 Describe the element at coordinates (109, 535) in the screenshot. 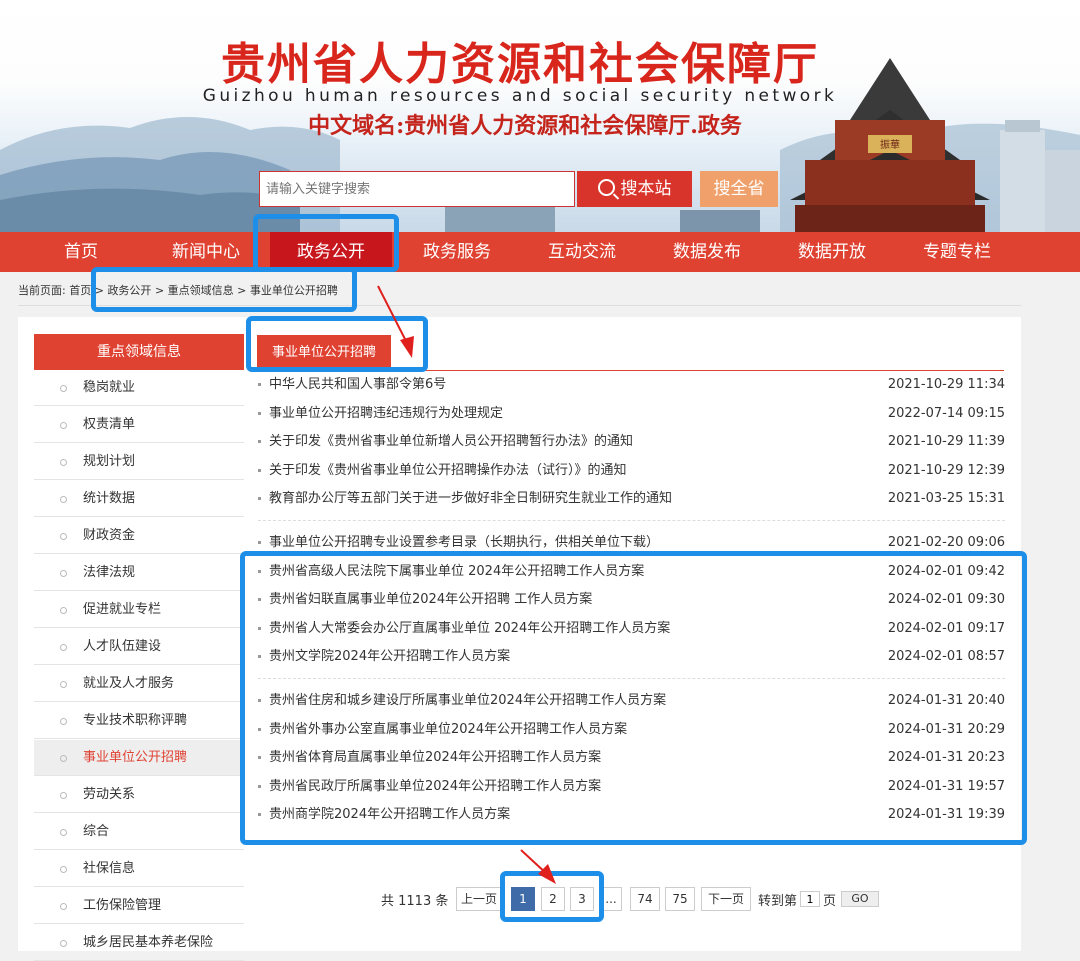

I see `sidebar-item-label: 财政资金` at that location.